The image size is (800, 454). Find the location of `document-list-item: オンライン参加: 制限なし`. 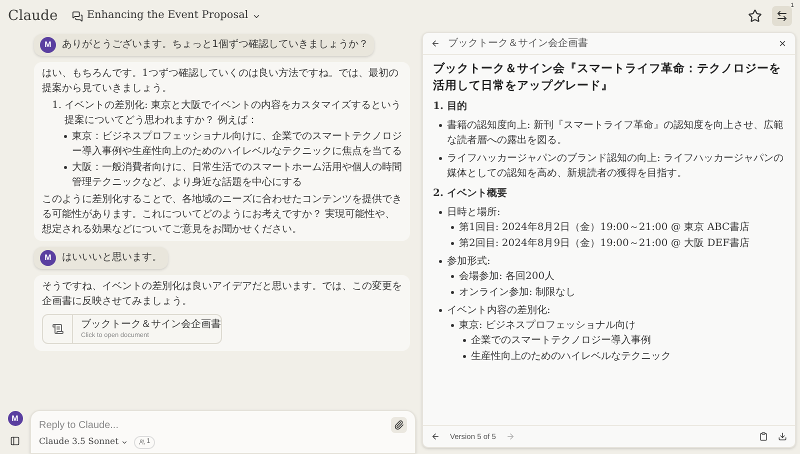

document-list-item: オンライン参加: 制限なし is located at coordinates (517, 293).